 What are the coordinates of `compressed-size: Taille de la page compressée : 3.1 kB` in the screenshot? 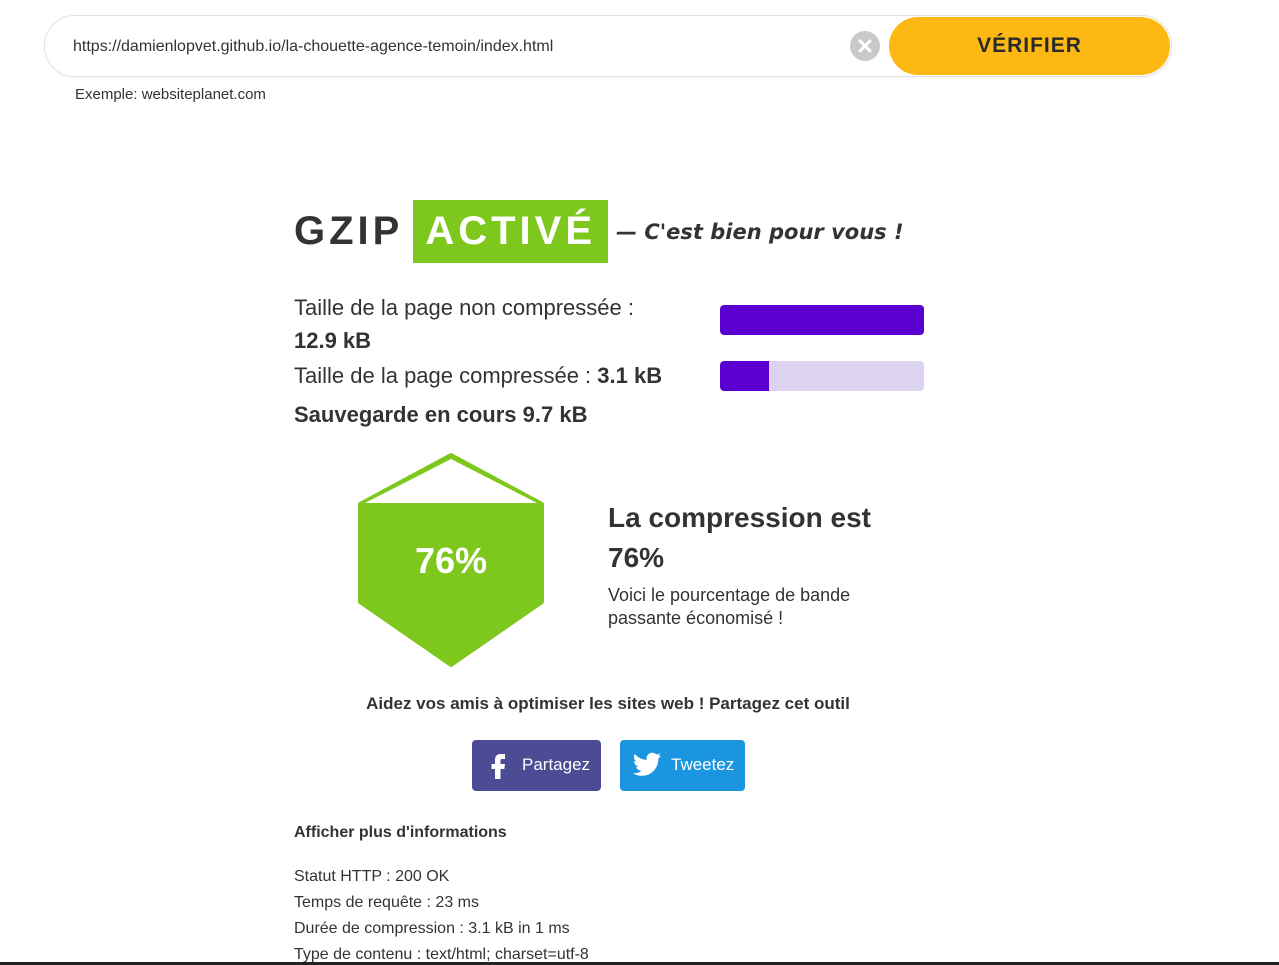 It's located at (478, 376).